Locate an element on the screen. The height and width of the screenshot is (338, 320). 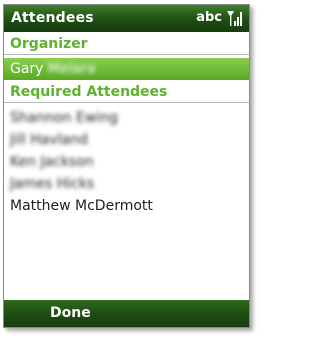
status-area: abc is located at coordinates (220, 18).